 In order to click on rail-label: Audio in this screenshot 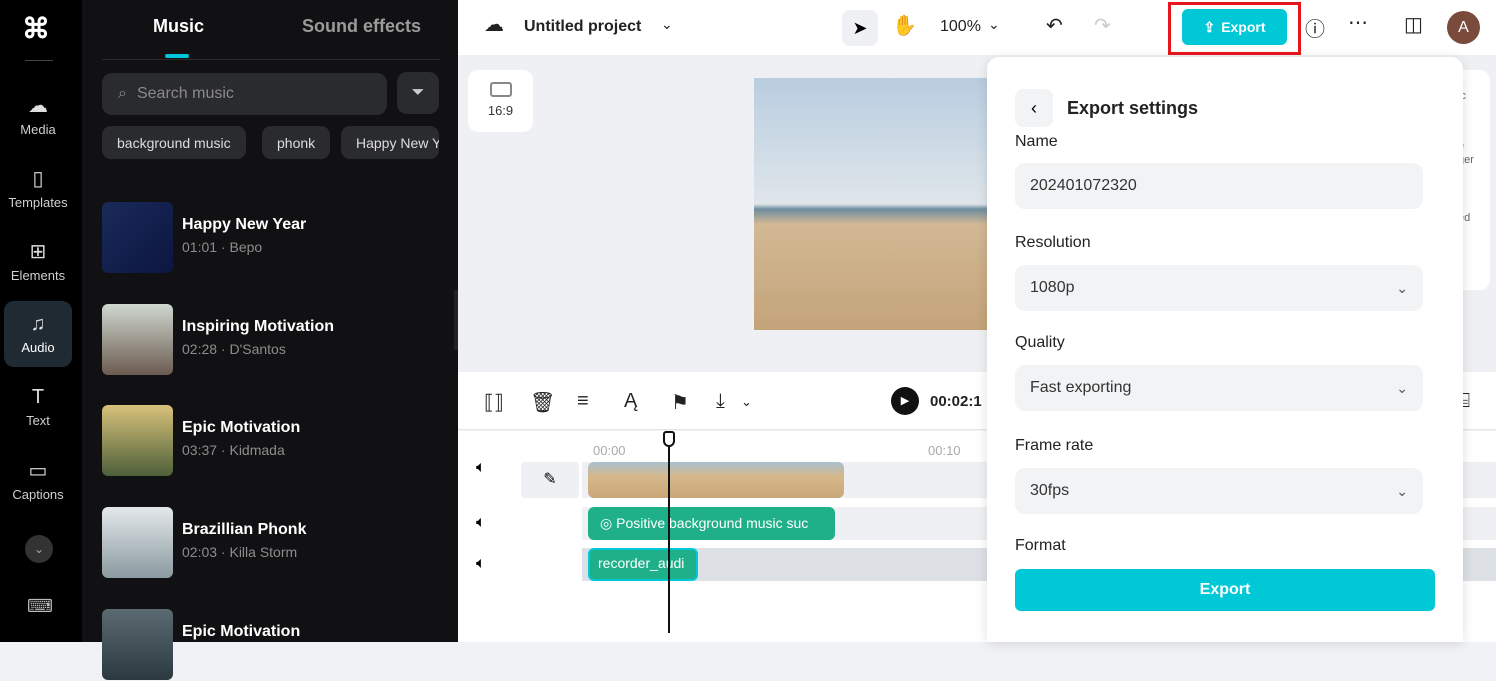, I will do `click(38, 347)`.